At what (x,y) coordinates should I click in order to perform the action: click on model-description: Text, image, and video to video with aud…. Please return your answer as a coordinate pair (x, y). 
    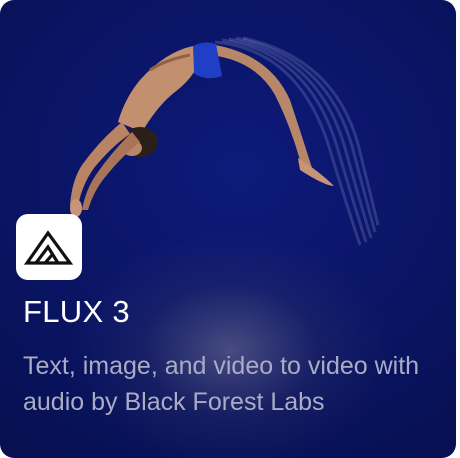
    Looking at the image, I should click on (221, 384).